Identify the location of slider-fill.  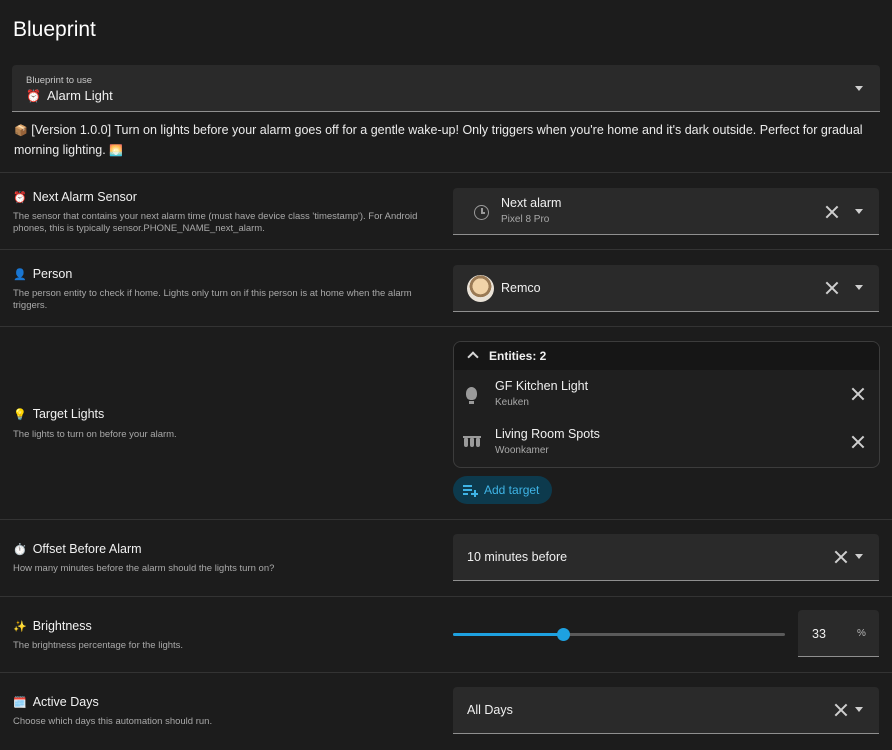
(508, 634).